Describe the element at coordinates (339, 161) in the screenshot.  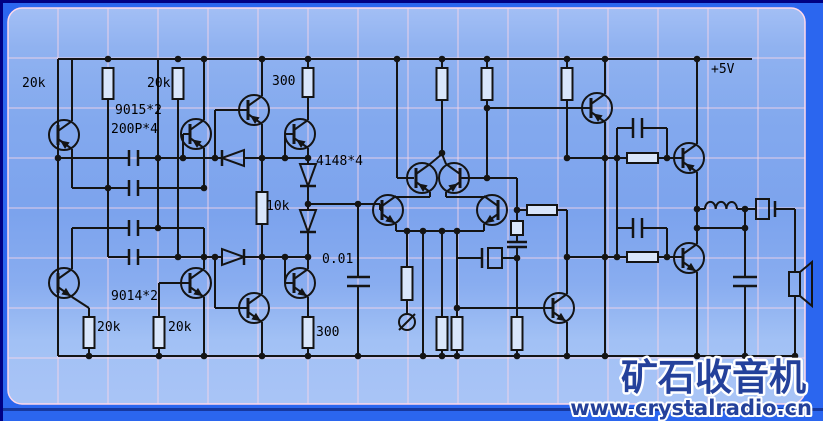
I see `label-diode-group: 4148*4` at that location.